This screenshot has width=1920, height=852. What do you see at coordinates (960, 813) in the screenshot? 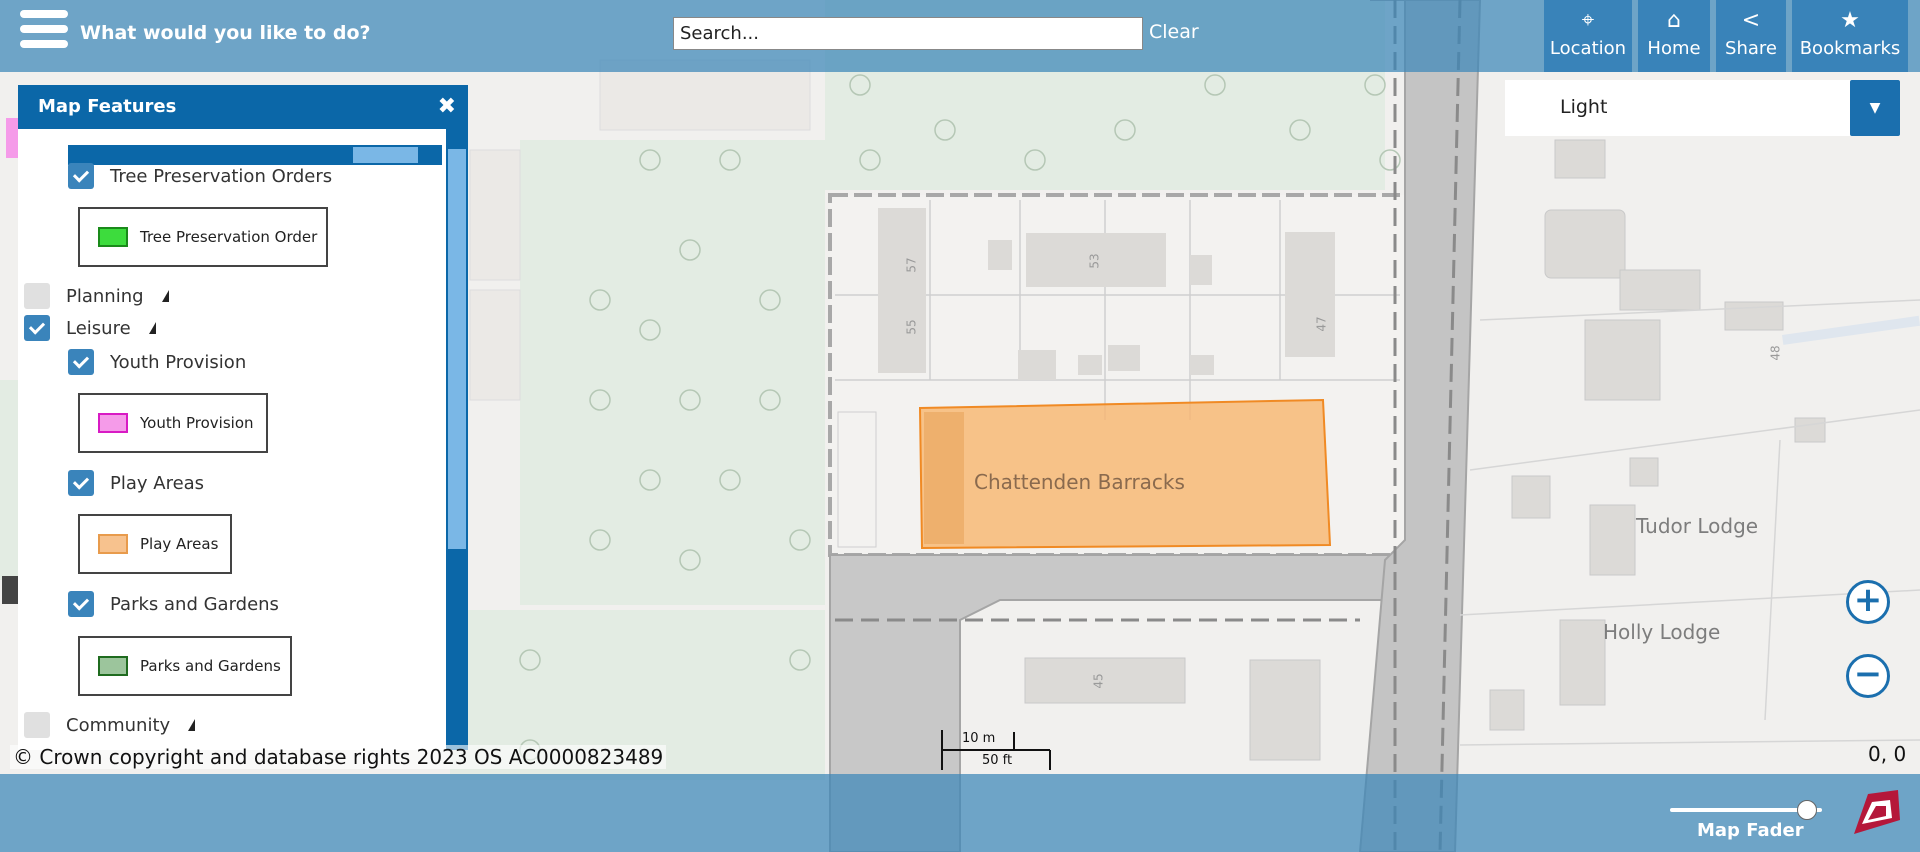
I see `bottom-bar` at bounding box center [960, 813].